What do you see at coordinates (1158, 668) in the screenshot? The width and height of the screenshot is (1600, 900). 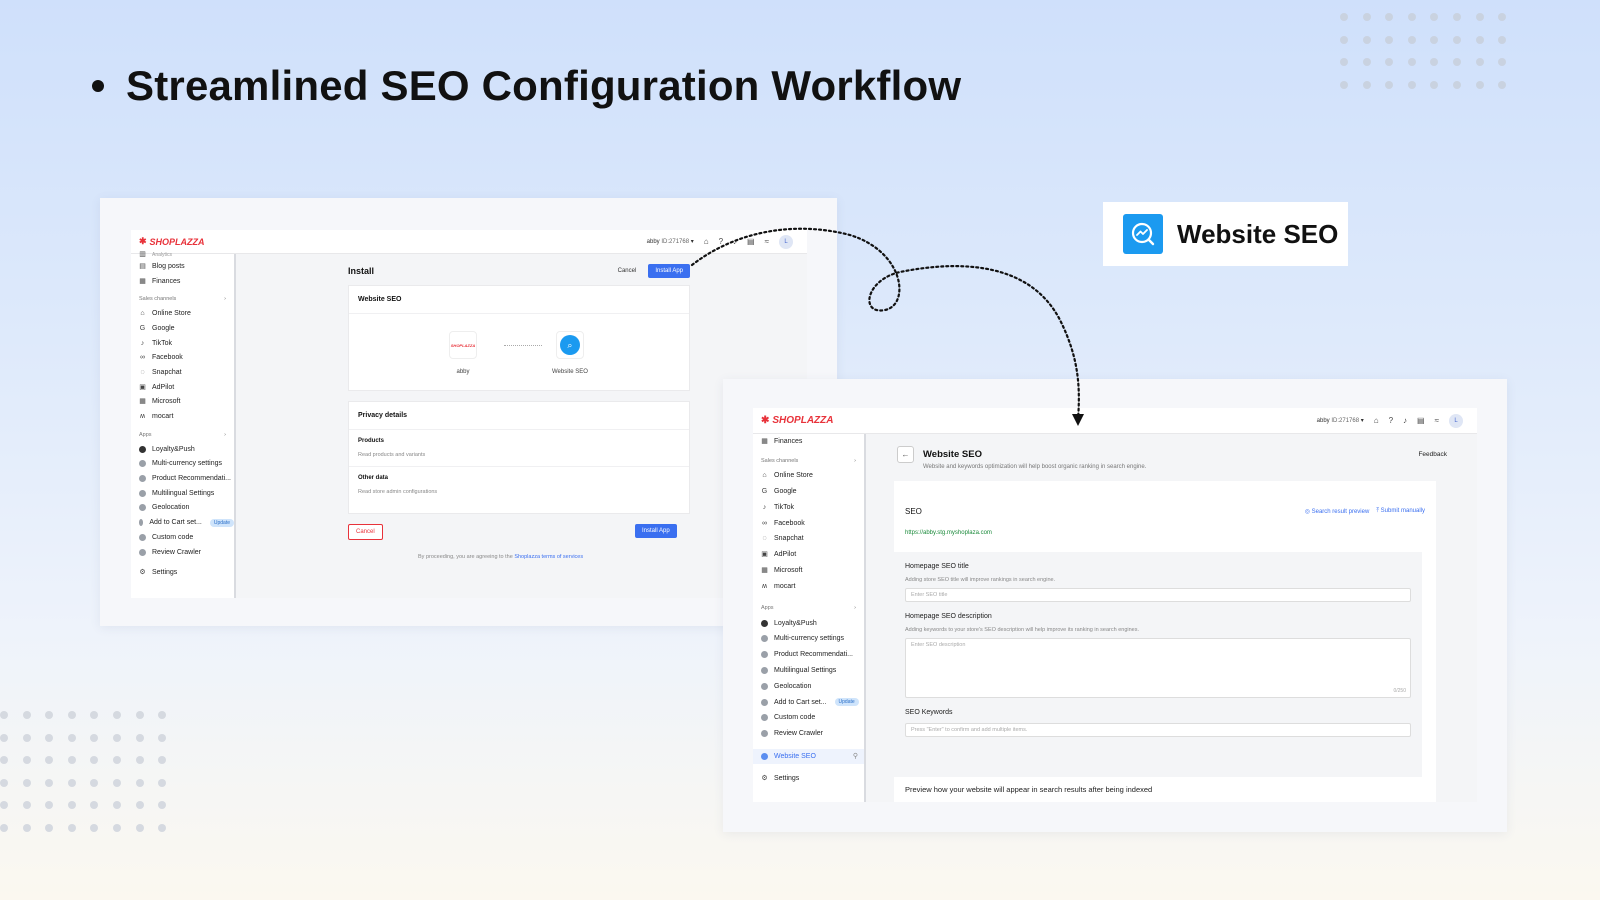 I see `seo-description-textarea: Enter SEO description 0/250` at bounding box center [1158, 668].